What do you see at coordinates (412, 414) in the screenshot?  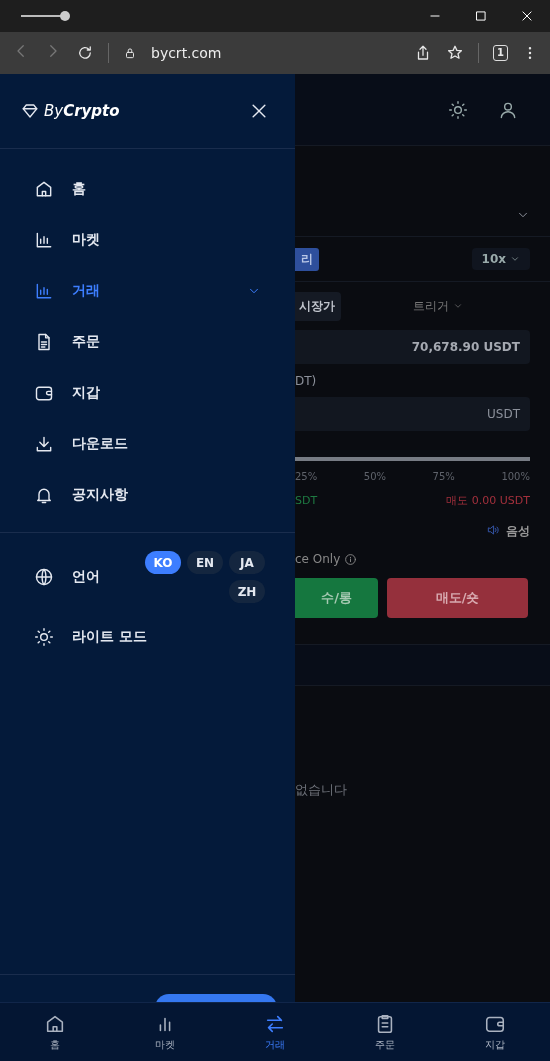 I see `amount-field: USDT` at bounding box center [412, 414].